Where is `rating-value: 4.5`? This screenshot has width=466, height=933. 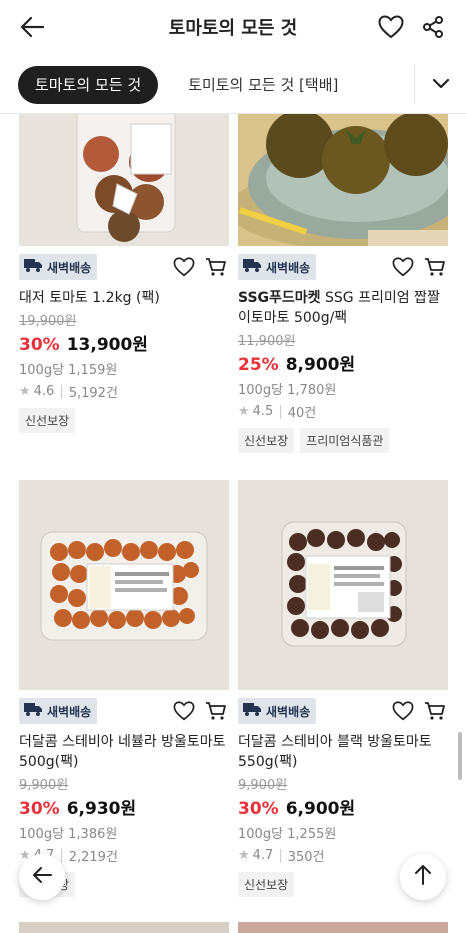 rating-value: 4.5 is located at coordinates (263, 411).